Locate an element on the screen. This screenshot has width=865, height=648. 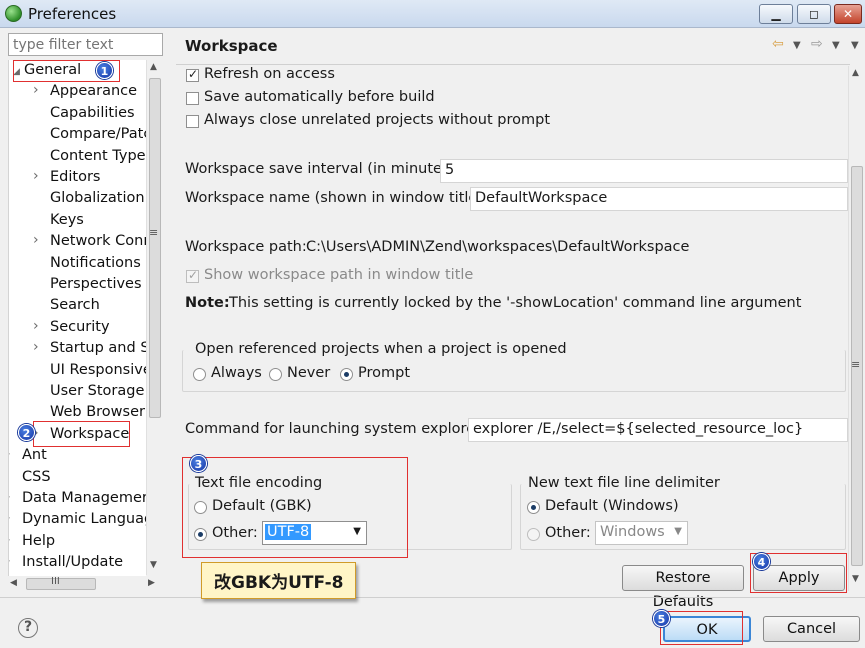
minimize-button: ▁ is located at coordinates (776, 14).